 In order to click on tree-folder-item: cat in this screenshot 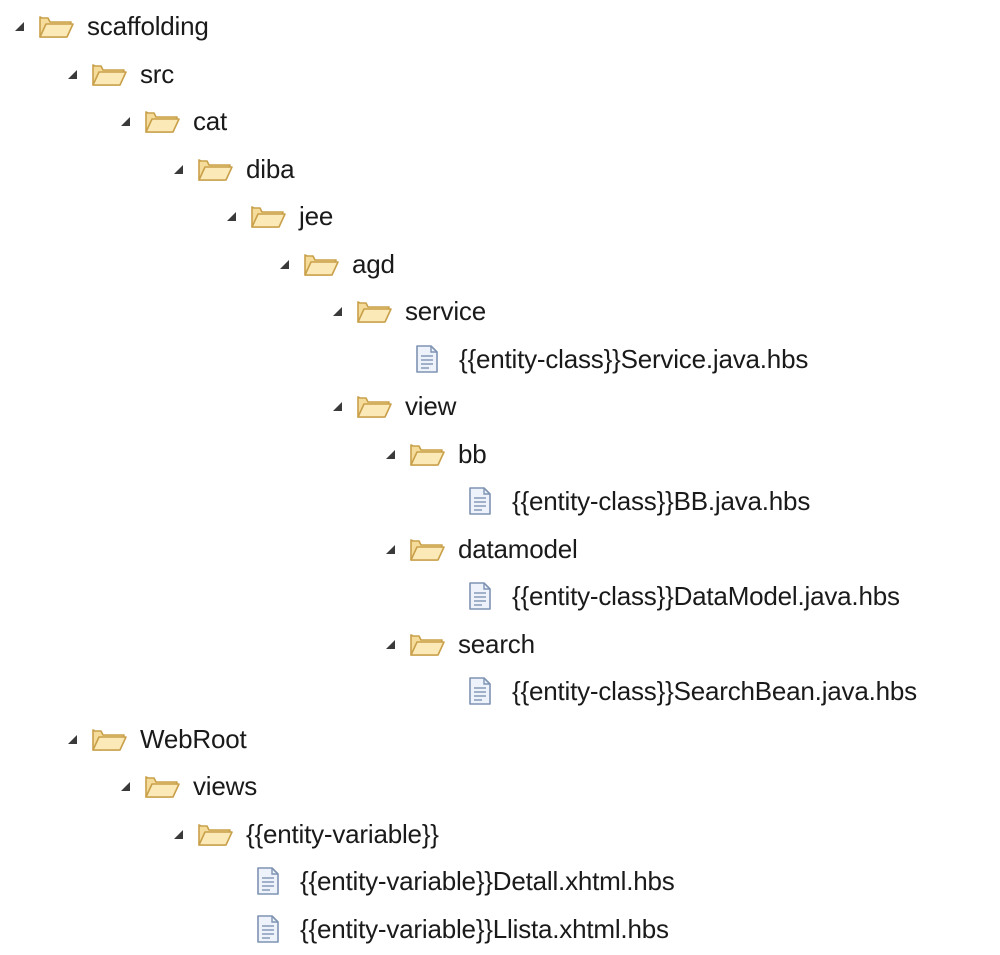, I will do `click(171, 121)`.